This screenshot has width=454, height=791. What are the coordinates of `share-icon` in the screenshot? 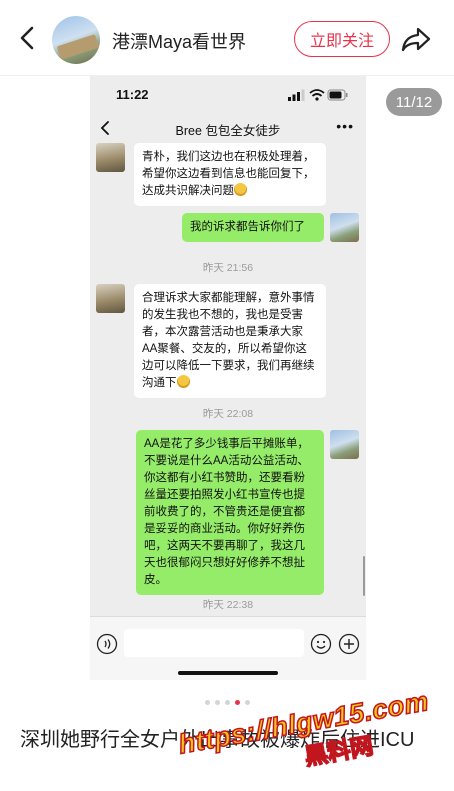 It's located at (416, 39).